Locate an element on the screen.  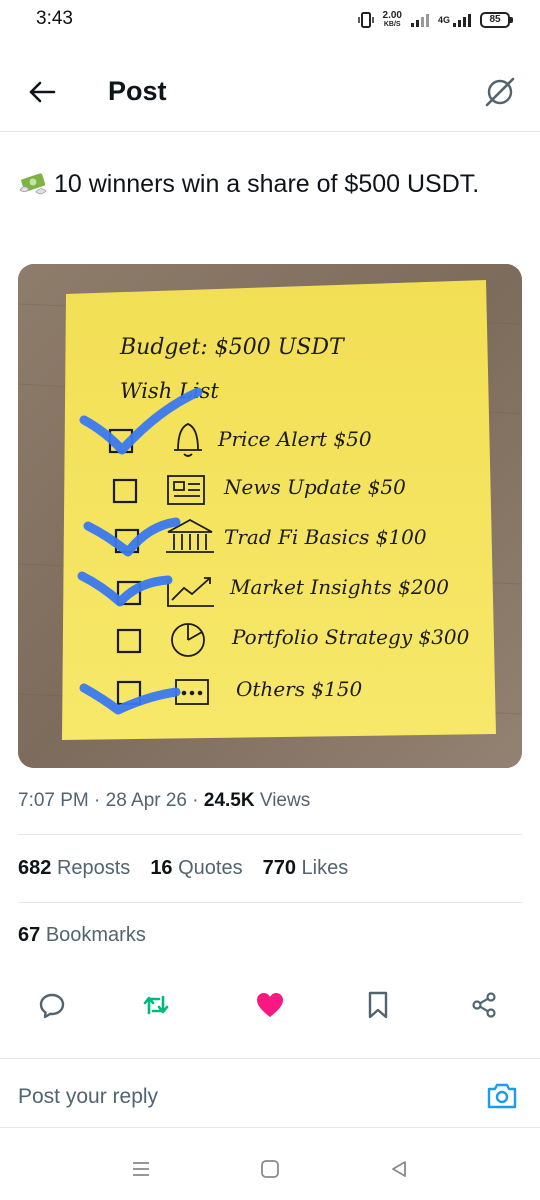
note-item-label: Portfolio Strategy $300 is located at coordinates (350, 637).